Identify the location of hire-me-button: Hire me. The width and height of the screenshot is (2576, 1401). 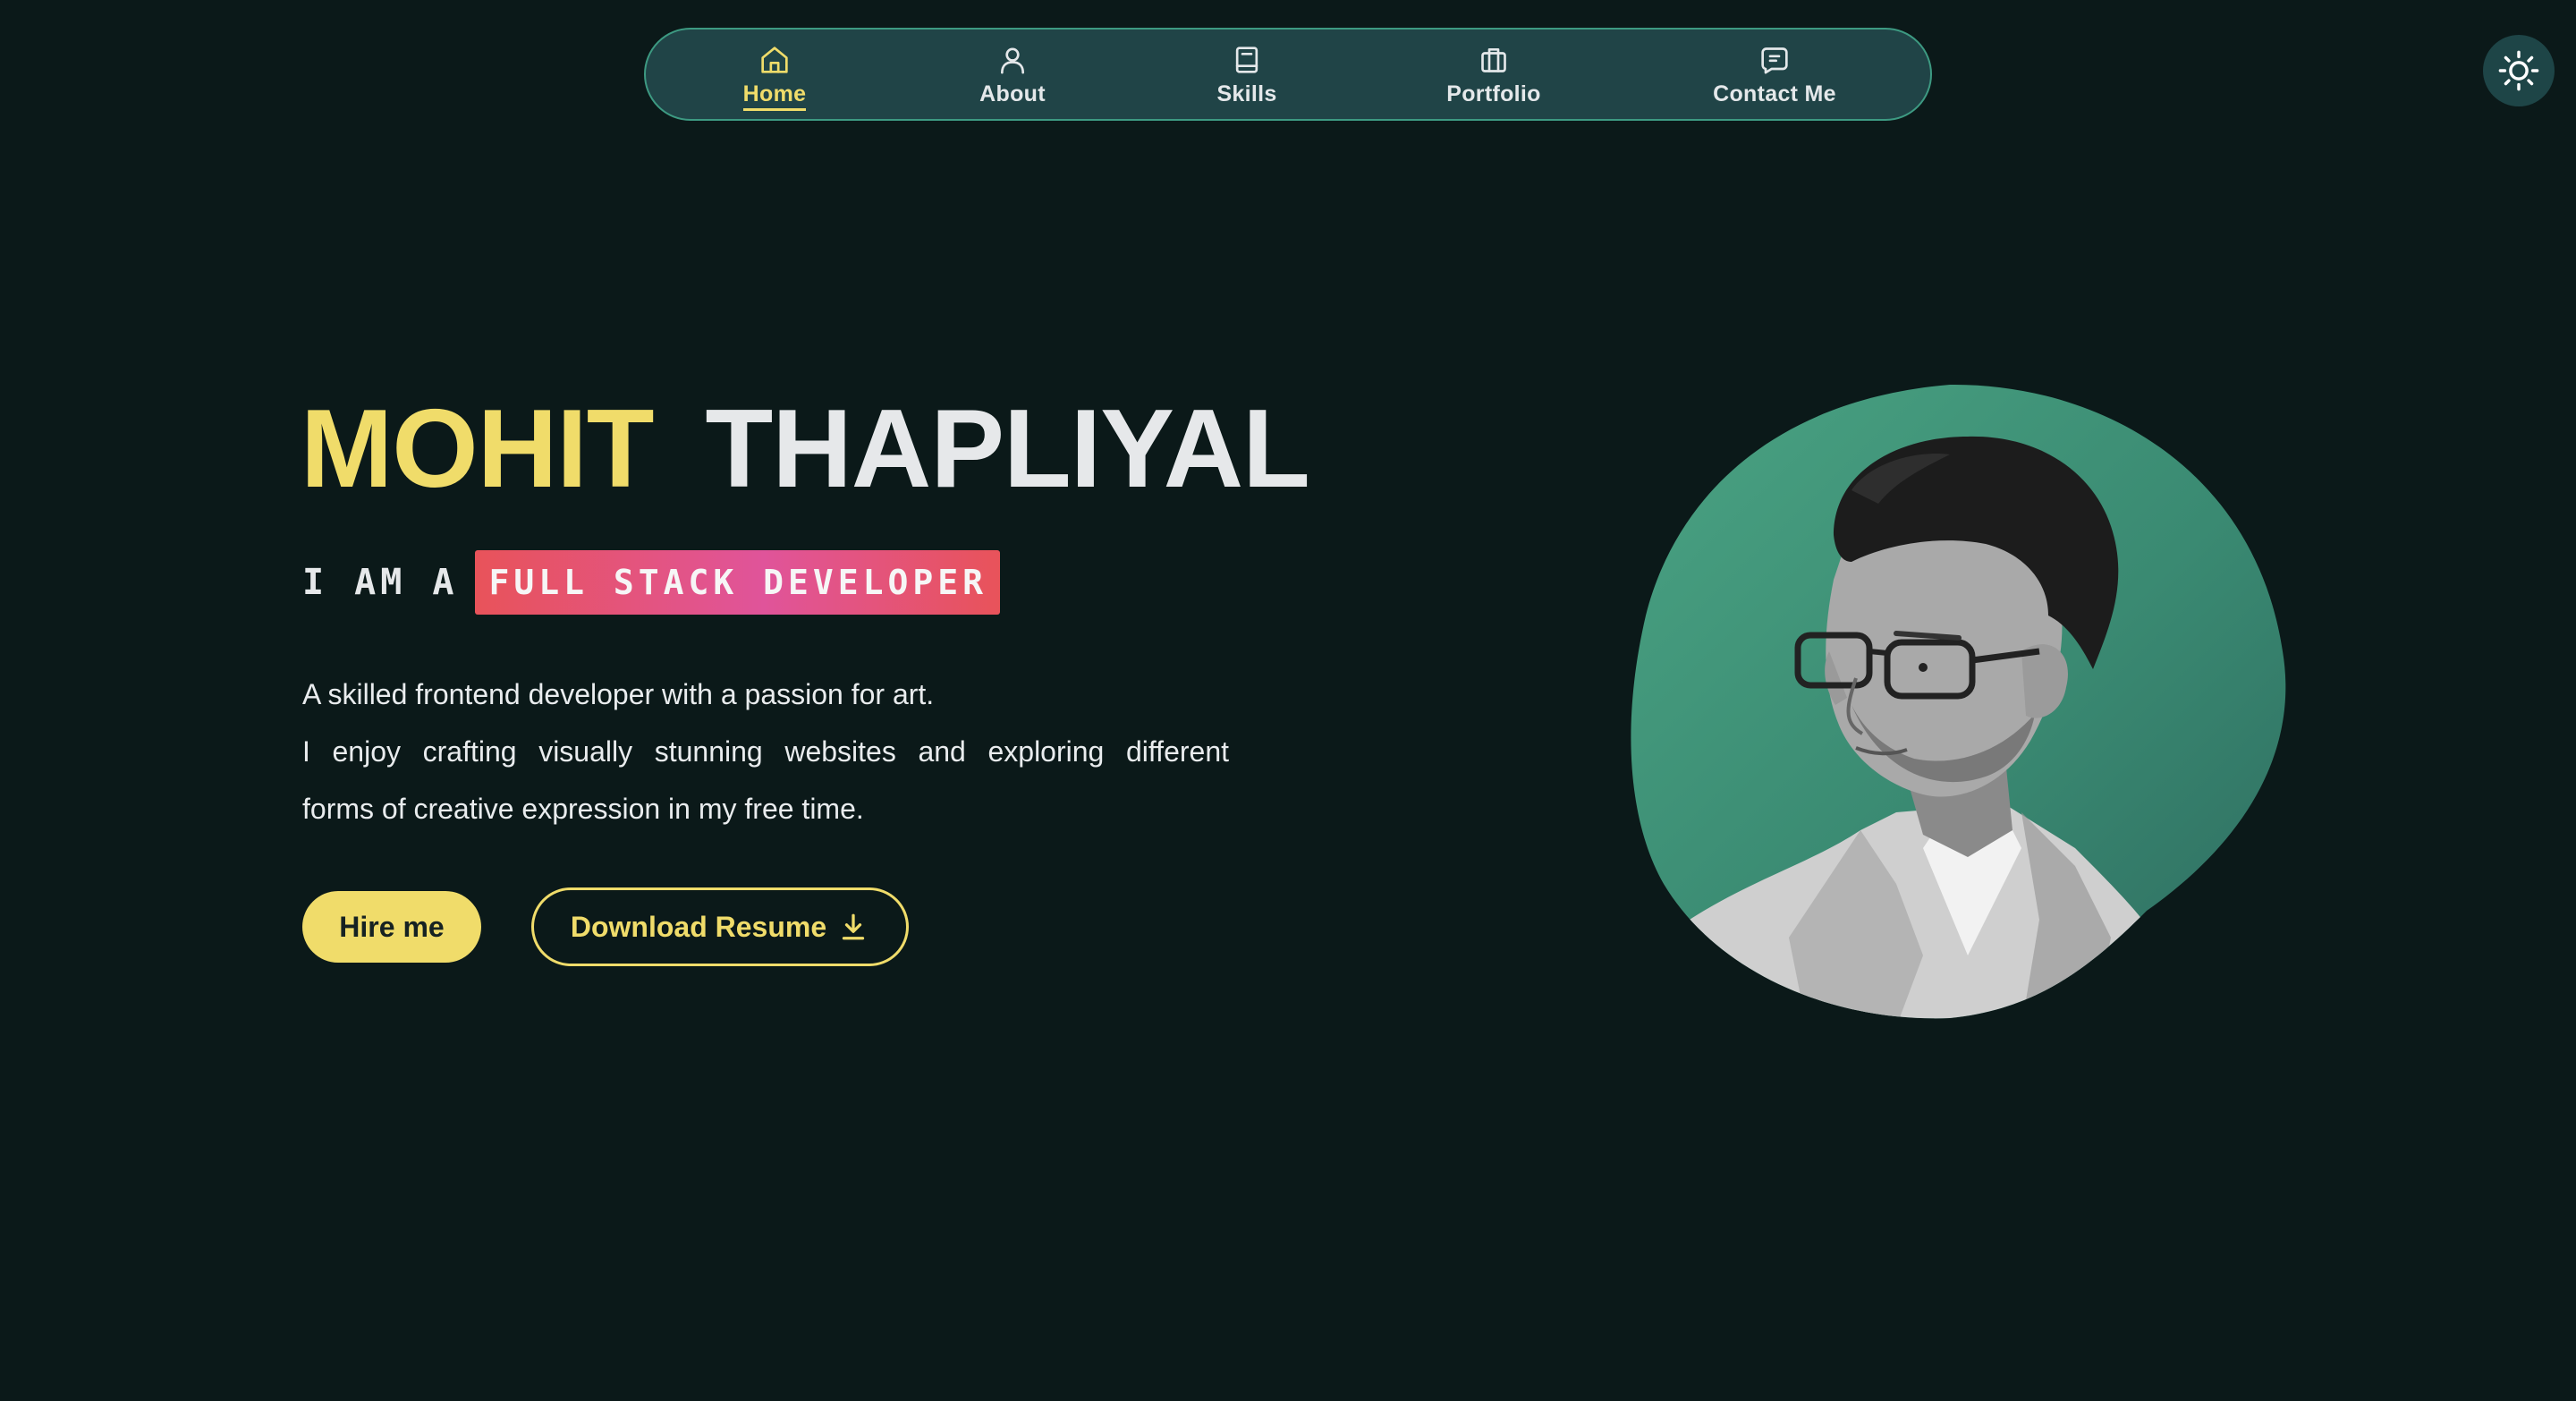
(391, 927).